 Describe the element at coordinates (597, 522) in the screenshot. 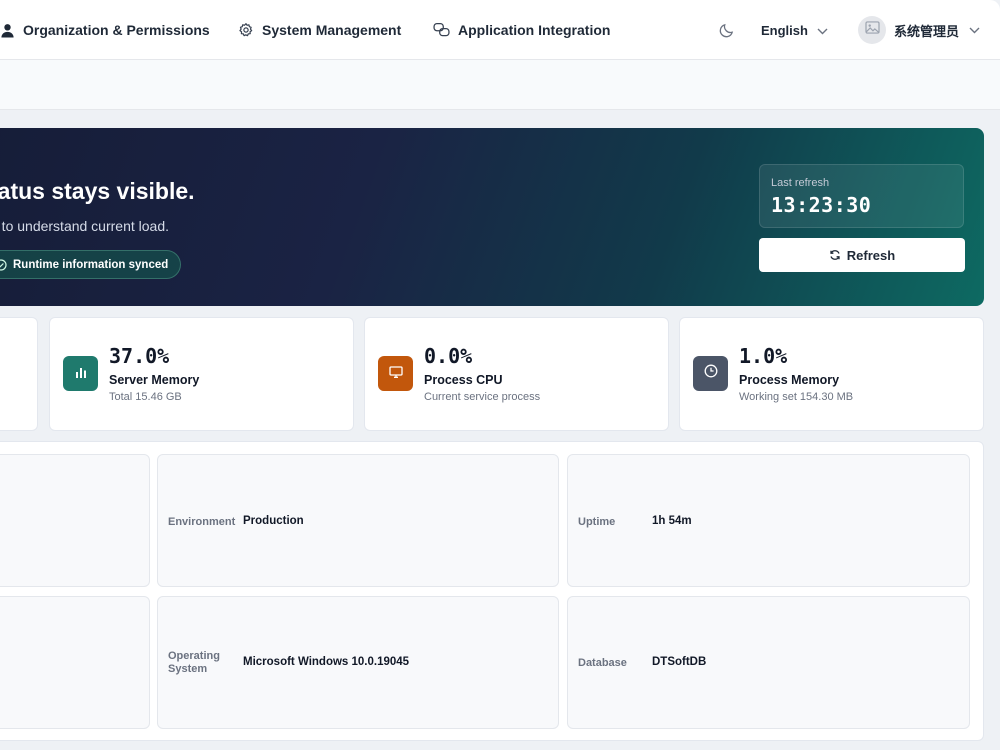

I see `info-label: Uptime` at that location.